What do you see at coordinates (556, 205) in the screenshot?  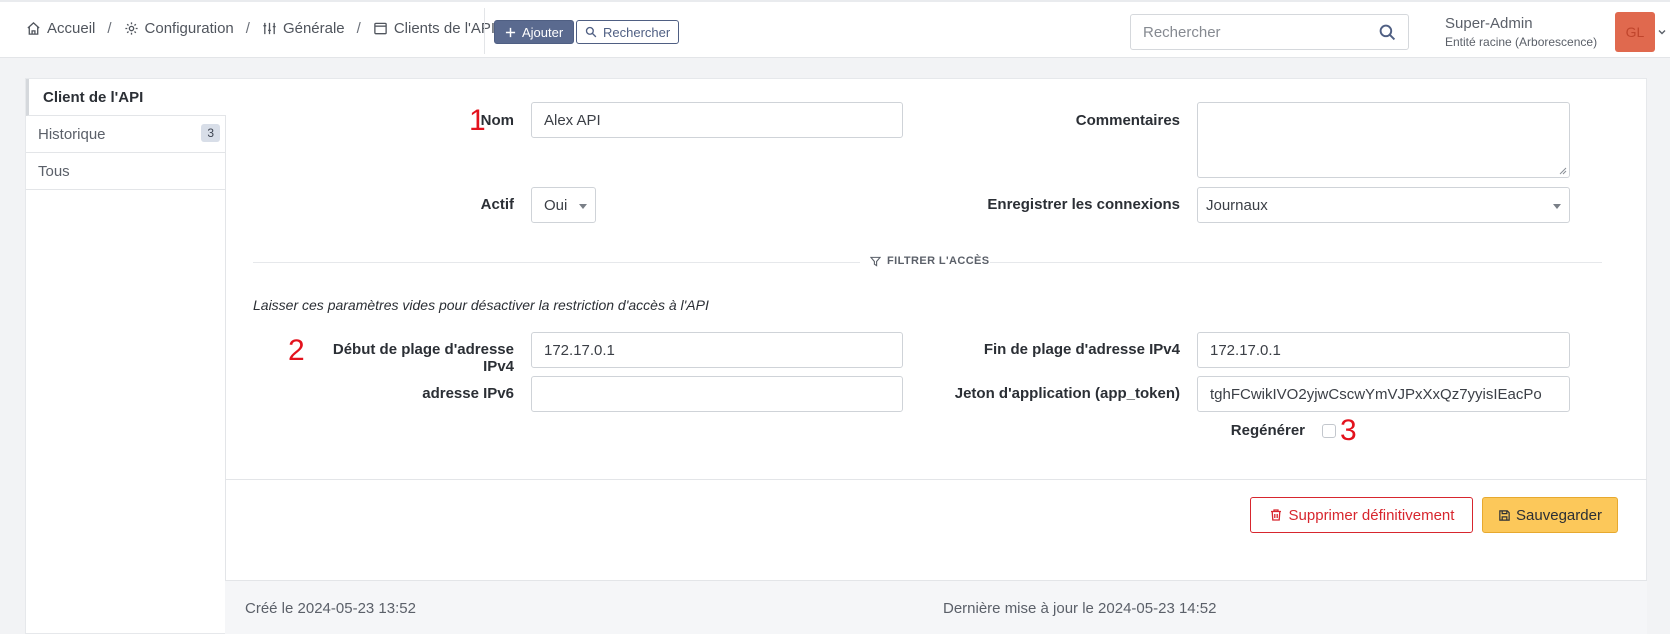 I see `active-value: Oui` at bounding box center [556, 205].